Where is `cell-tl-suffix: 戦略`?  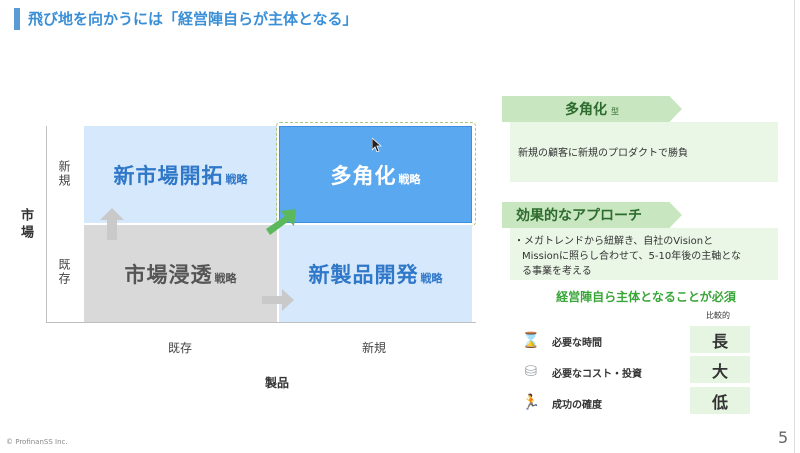 cell-tl-suffix: 戦略 is located at coordinates (236, 179).